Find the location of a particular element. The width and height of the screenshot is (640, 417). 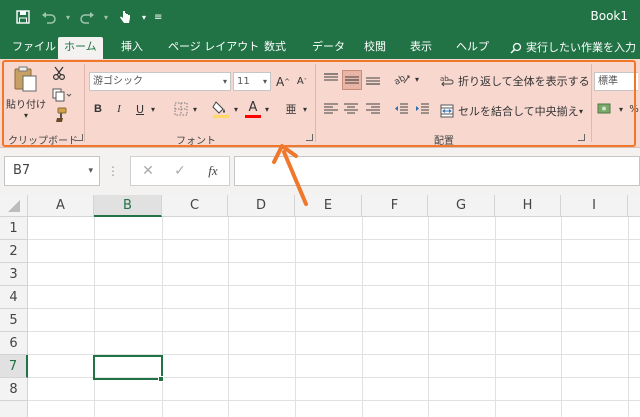

merge-center-button: セルを結合して中央揃え is located at coordinates (510, 111).